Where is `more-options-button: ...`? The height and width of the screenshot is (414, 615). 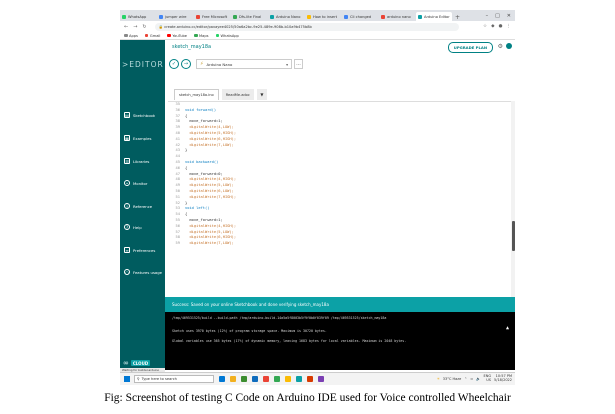 more-options-button: ... is located at coordinates (298, 64).